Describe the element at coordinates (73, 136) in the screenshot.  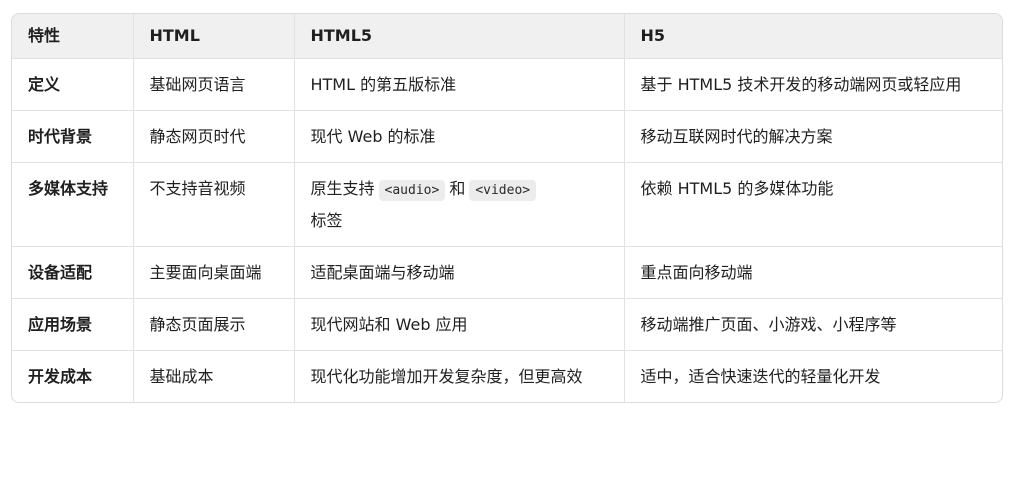
I see `row-feature: 时代背景` at that location.